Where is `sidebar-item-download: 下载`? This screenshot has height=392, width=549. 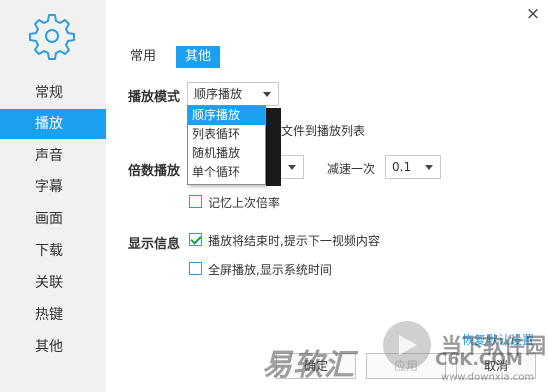 sidebar-item-download: 下载 is located at coordinates (53, 251).